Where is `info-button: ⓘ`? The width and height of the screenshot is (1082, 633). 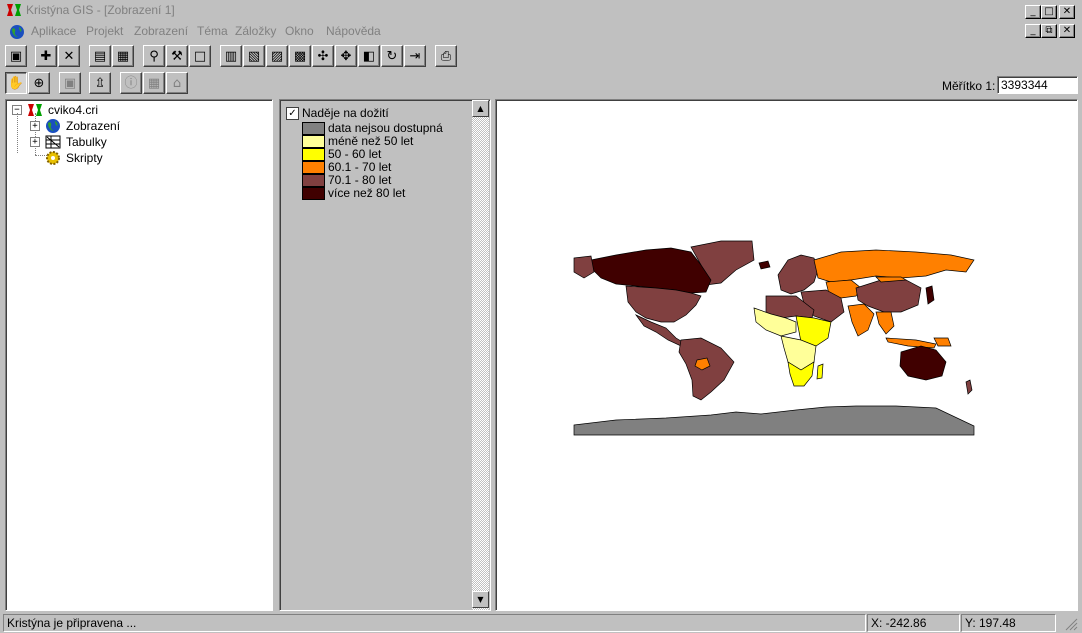
info-button: ⓘ is located at coordinates (131, 83).